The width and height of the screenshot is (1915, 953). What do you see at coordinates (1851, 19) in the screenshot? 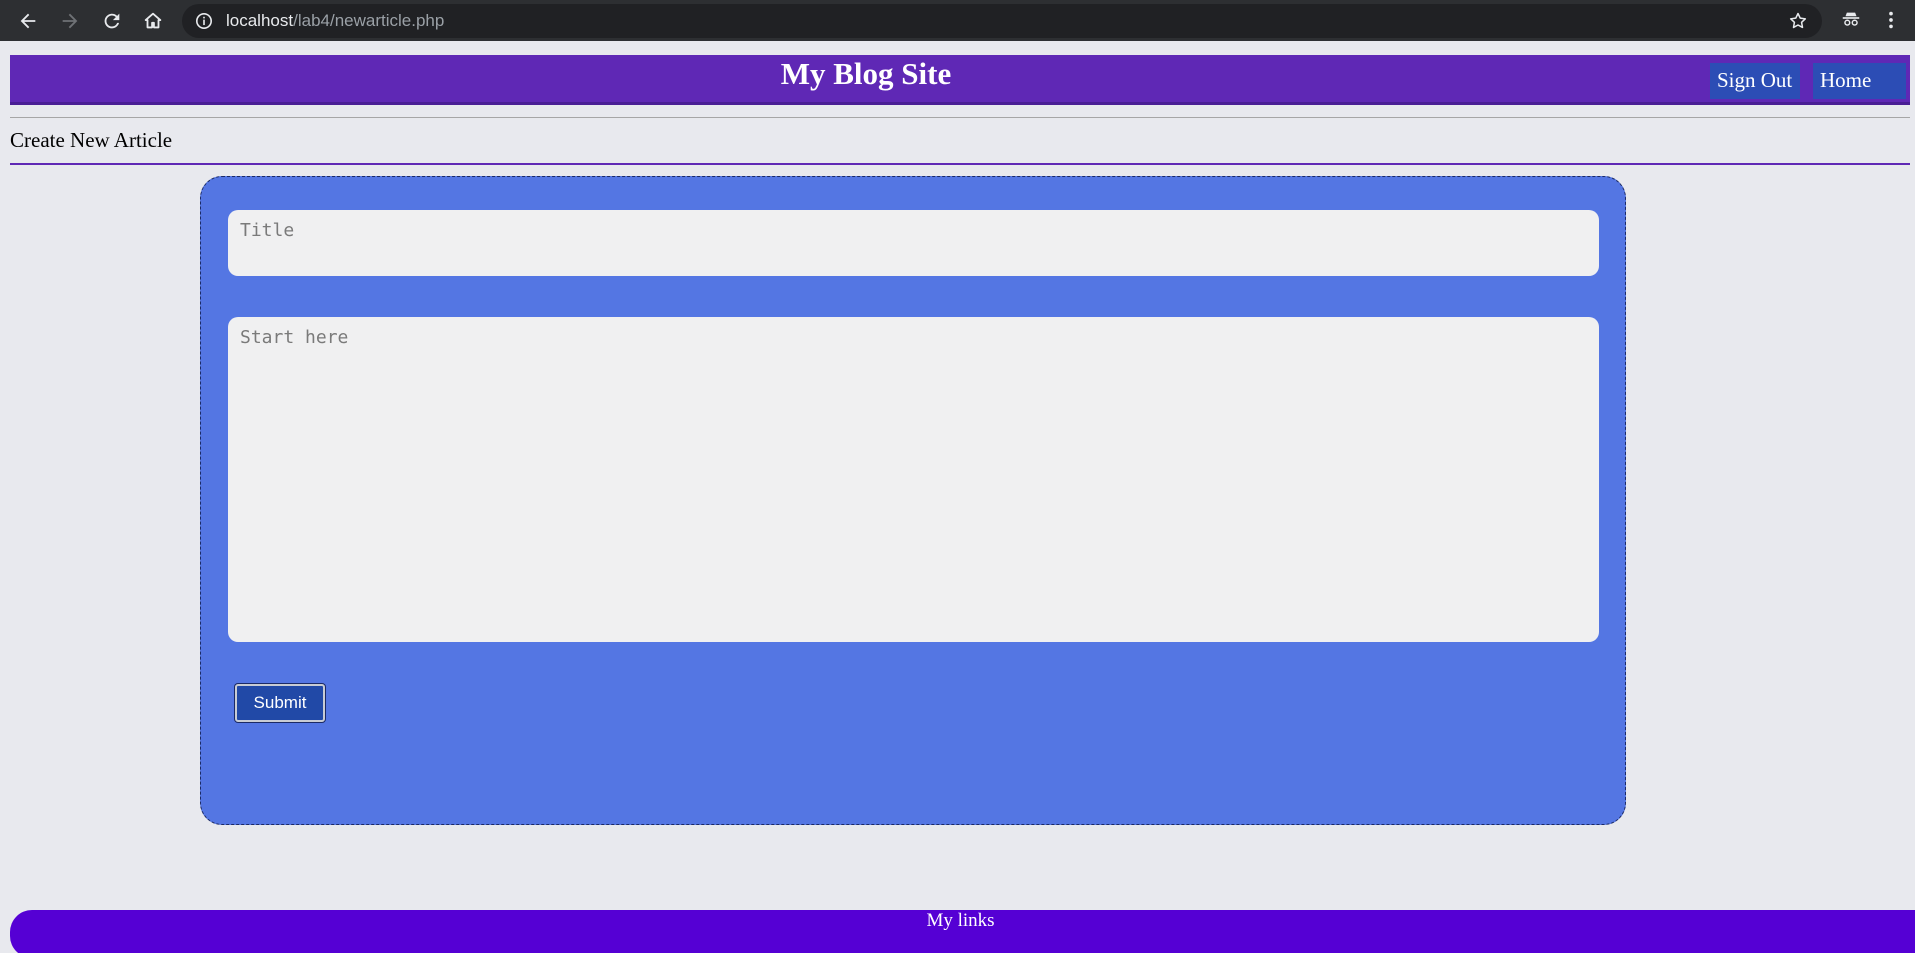
I see `incognito-extension-icon` at bounding box center [1851, 19].